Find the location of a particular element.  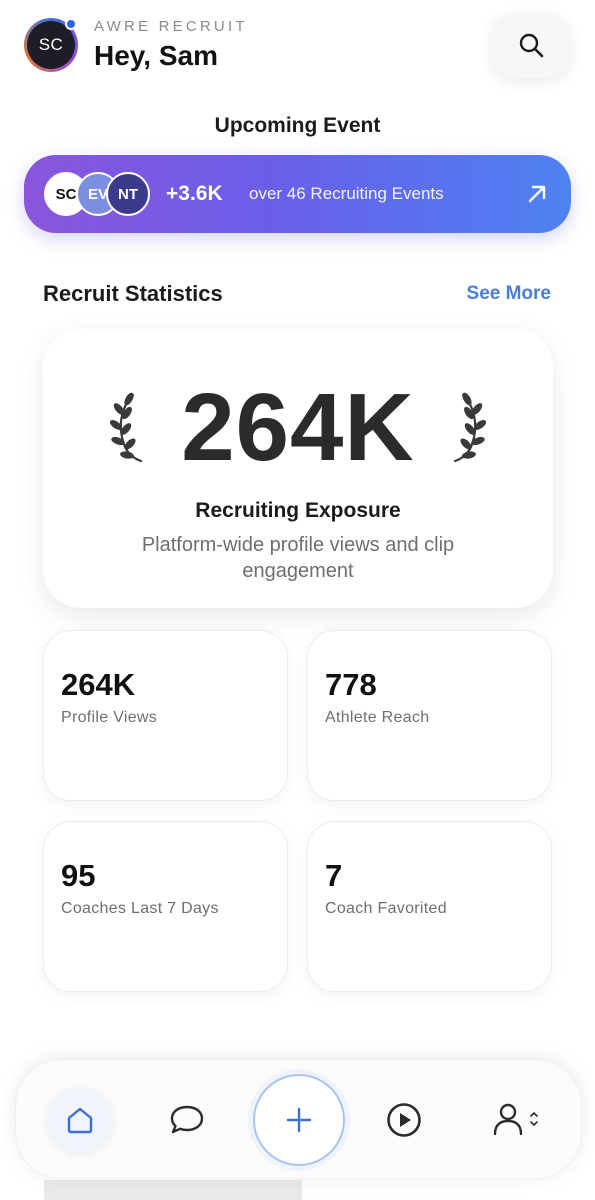

greeting: Hey, Sam is located at coordinates (156, 55).